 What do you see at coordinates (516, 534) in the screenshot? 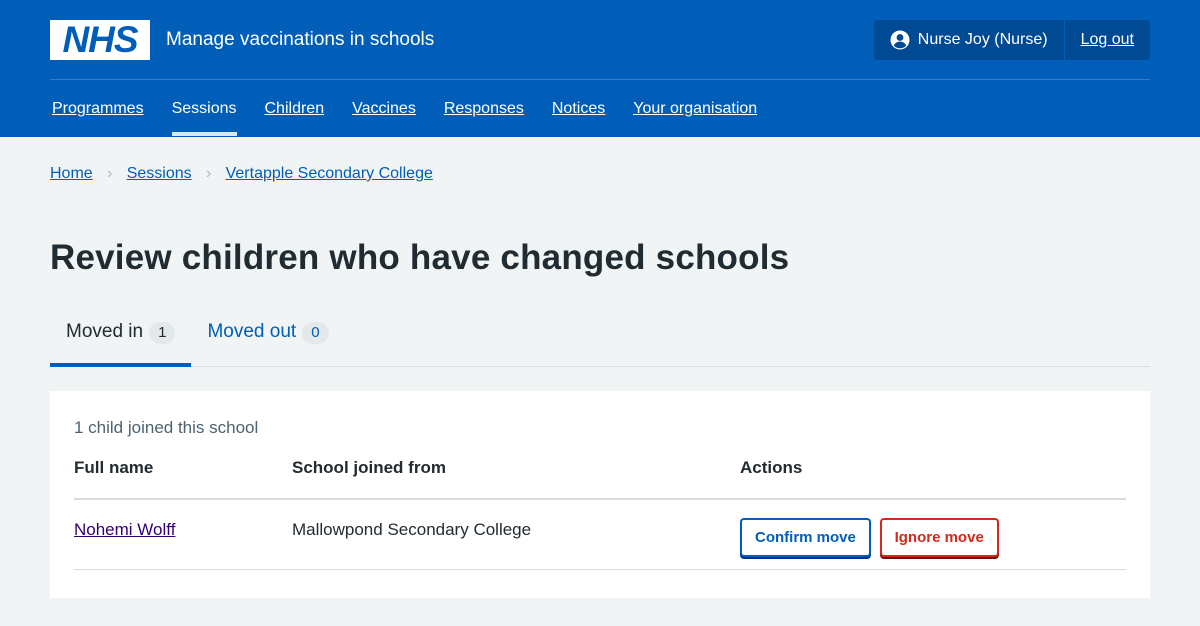
I see `cell-school-from: Mallowpond Secondary College` at bounding box center [516, 534].